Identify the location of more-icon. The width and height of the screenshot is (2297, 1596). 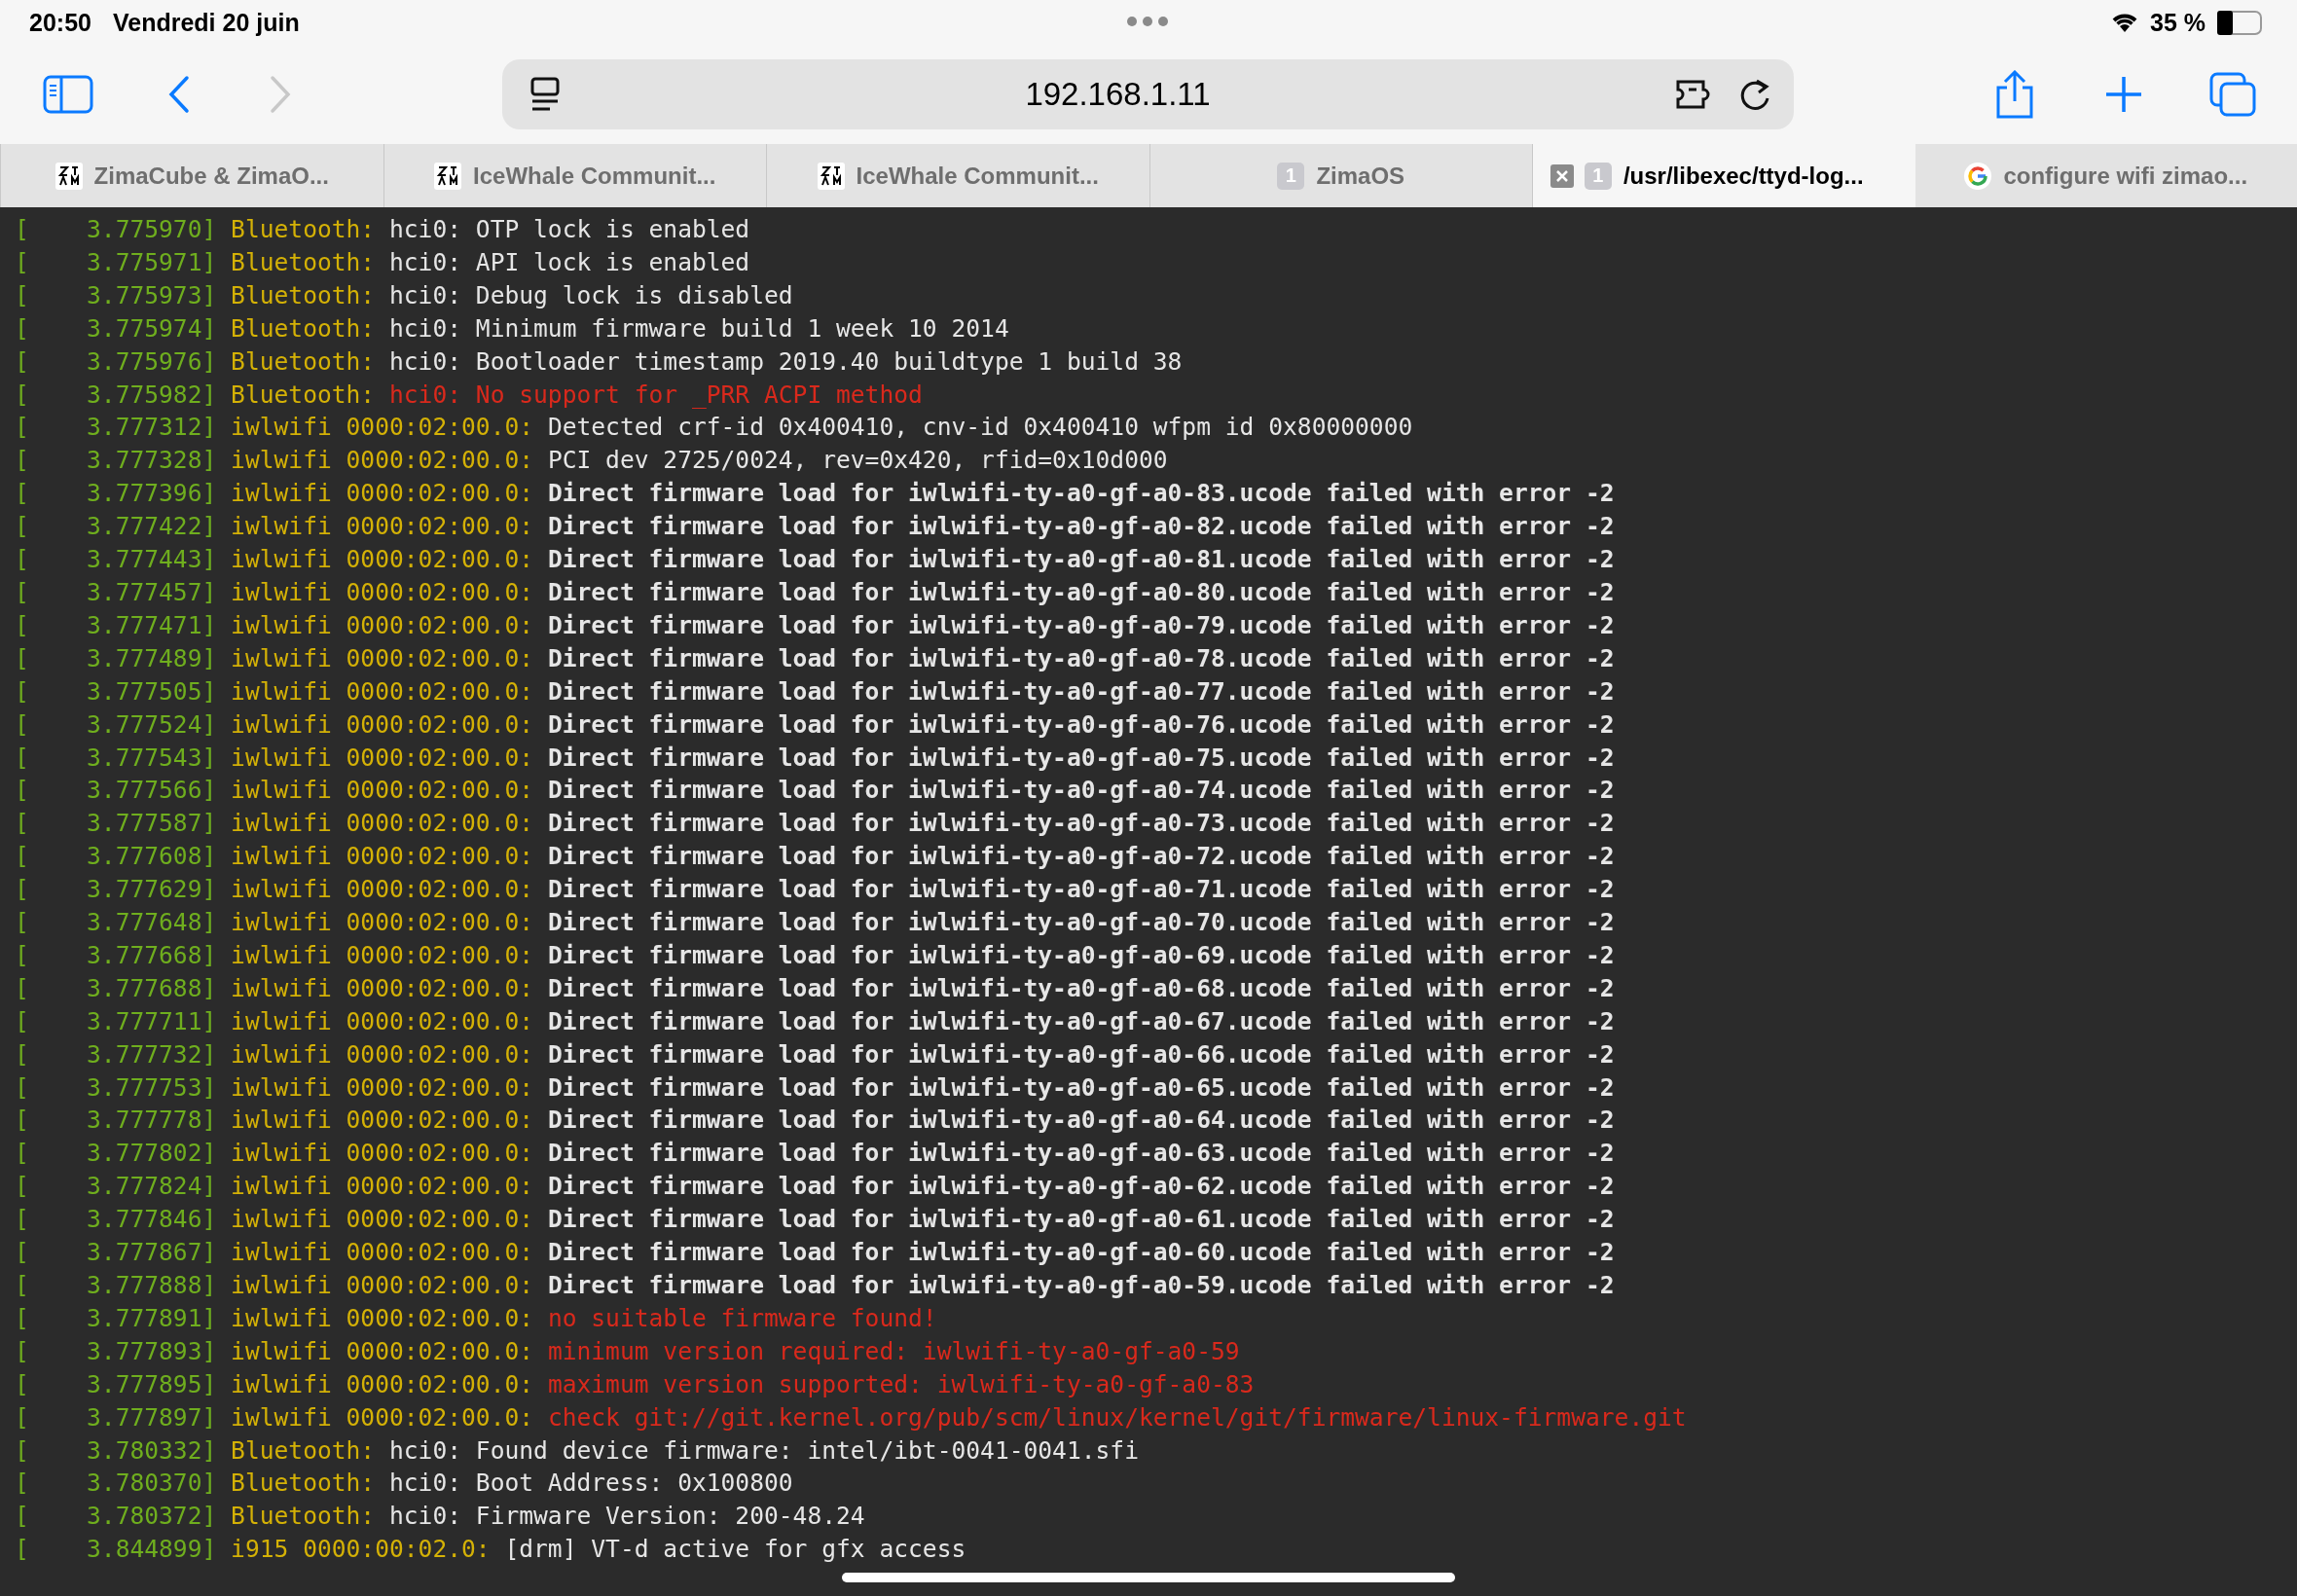
(1147, 21).